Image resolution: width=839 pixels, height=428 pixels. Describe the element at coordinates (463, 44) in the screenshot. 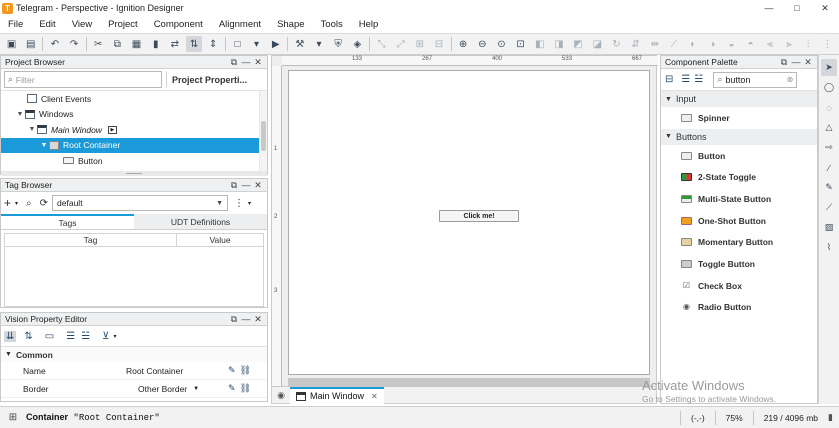

I see `zoom-in-icon: ⊕` at that location.